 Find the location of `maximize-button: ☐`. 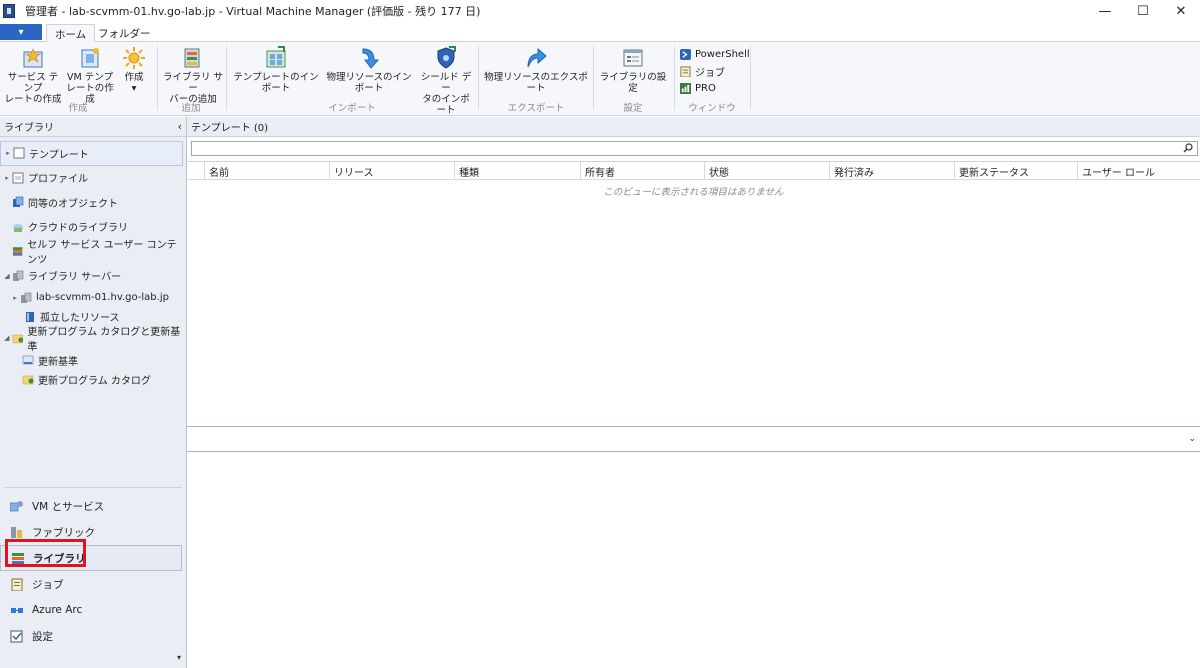

maximize-button: ☐ is located at coordinates (1143, 11).